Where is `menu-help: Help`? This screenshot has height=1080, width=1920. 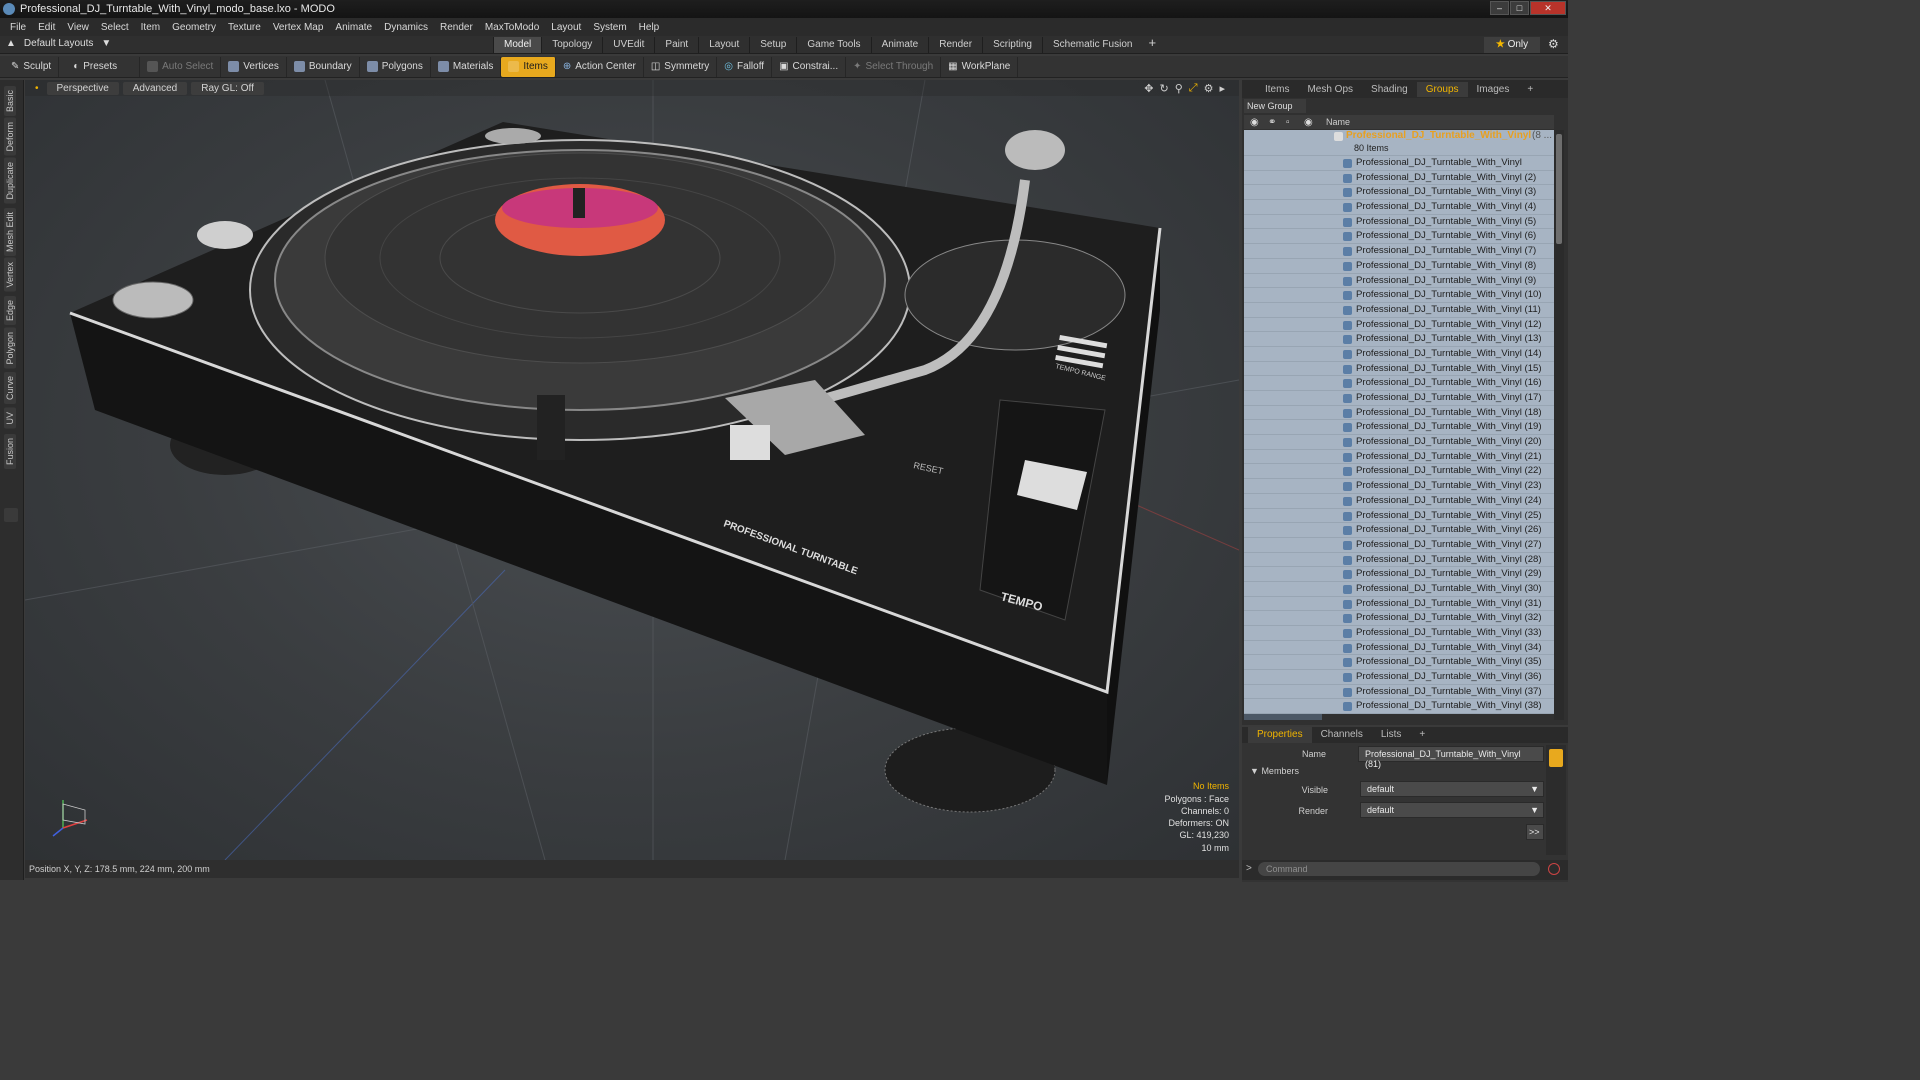
menu-help: Help is located at coordinates (649, 27).